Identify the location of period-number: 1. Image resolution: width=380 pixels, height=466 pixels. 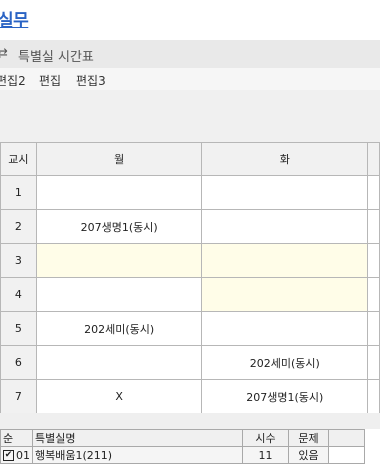
(18, 192).